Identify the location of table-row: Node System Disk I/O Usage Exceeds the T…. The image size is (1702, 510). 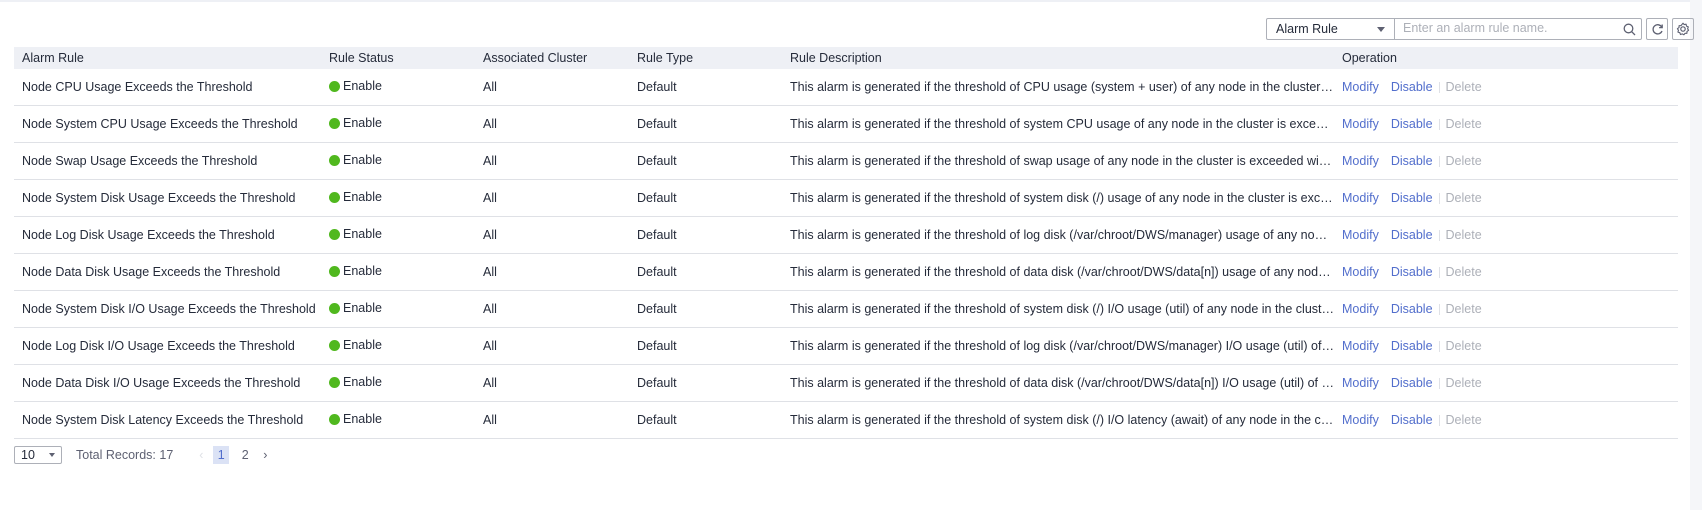
(846, 309).